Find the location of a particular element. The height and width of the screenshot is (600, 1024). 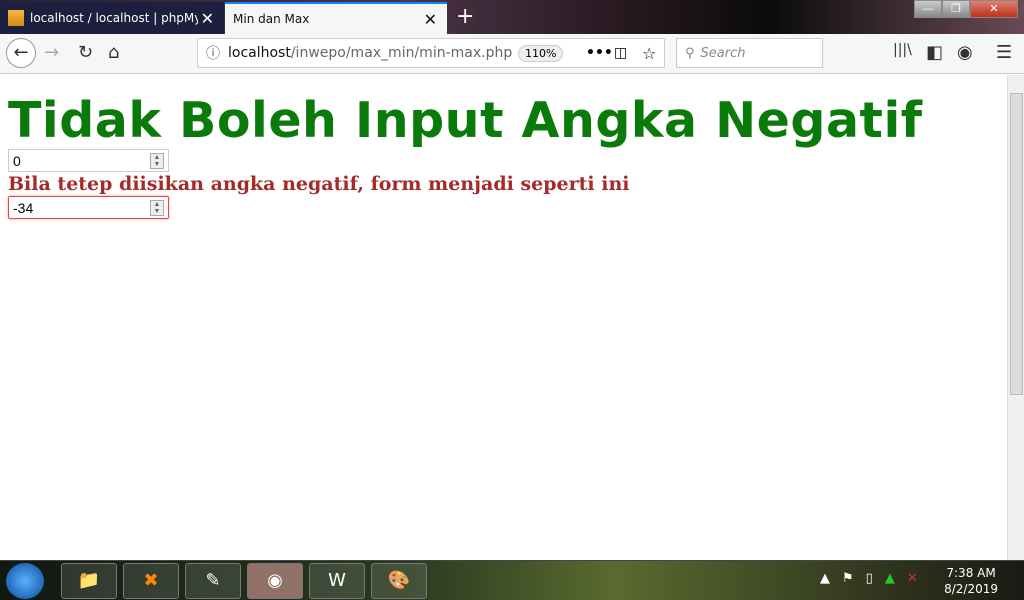

page-actions-icon: ••• is located at coordinates (599, 53).